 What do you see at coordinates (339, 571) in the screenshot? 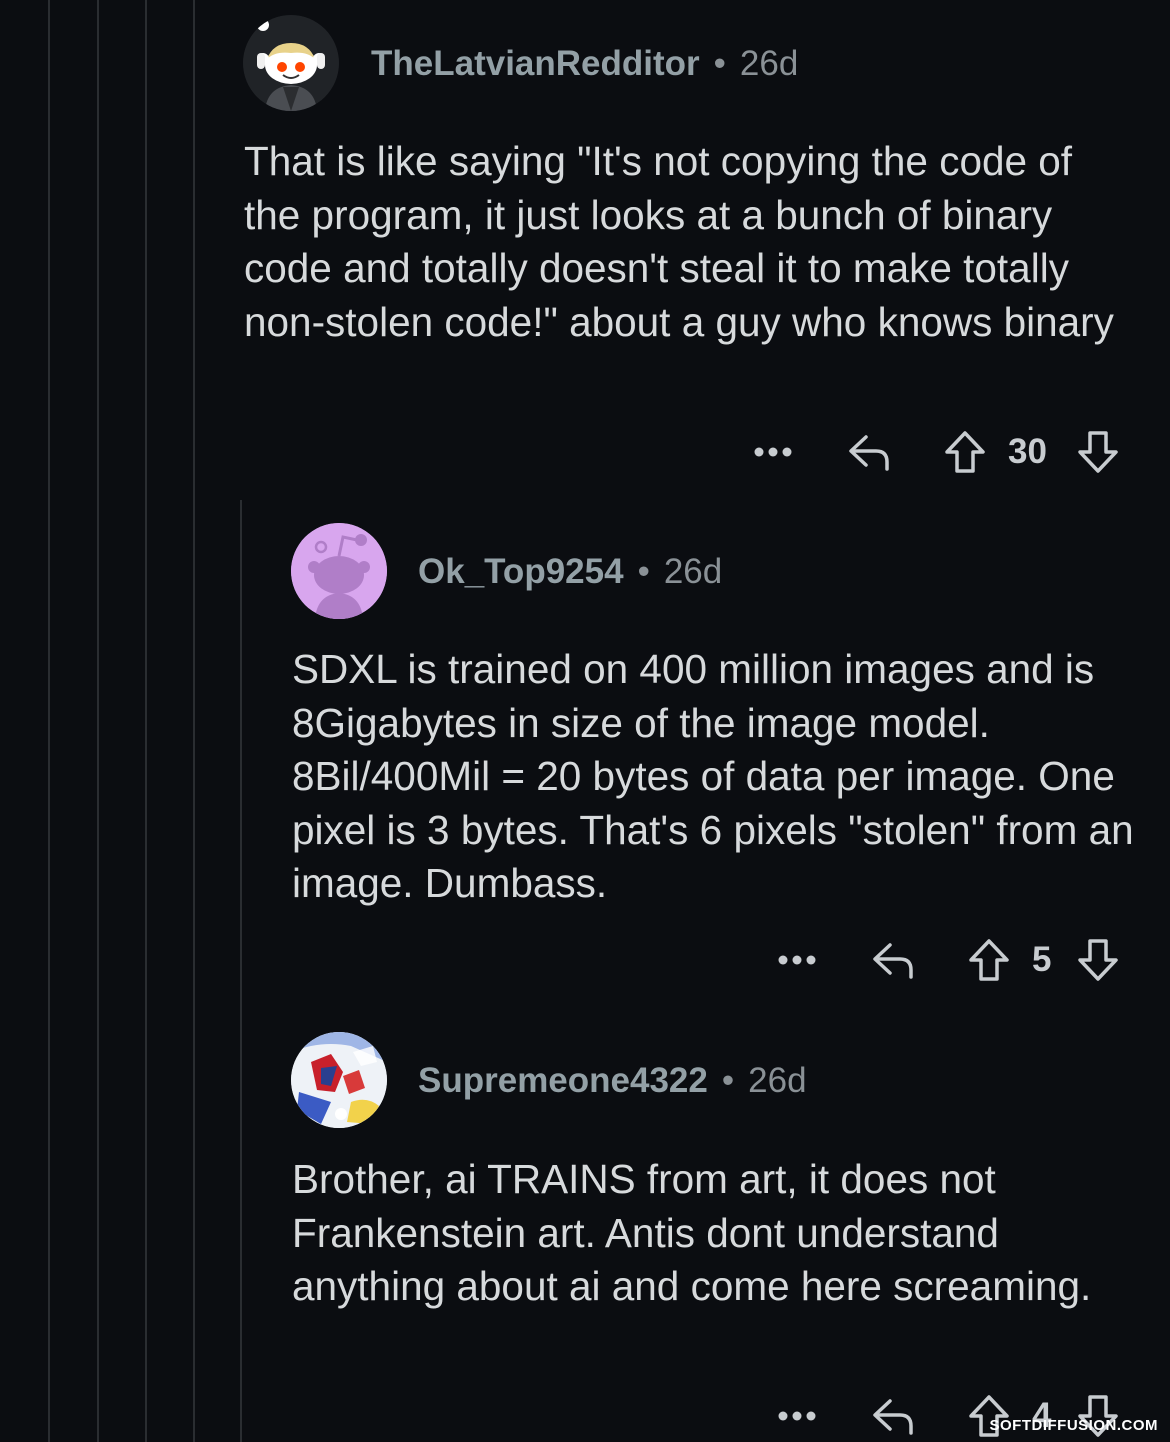
I see `default-snoo-avatar-icon` at bounding box center [339, 571].